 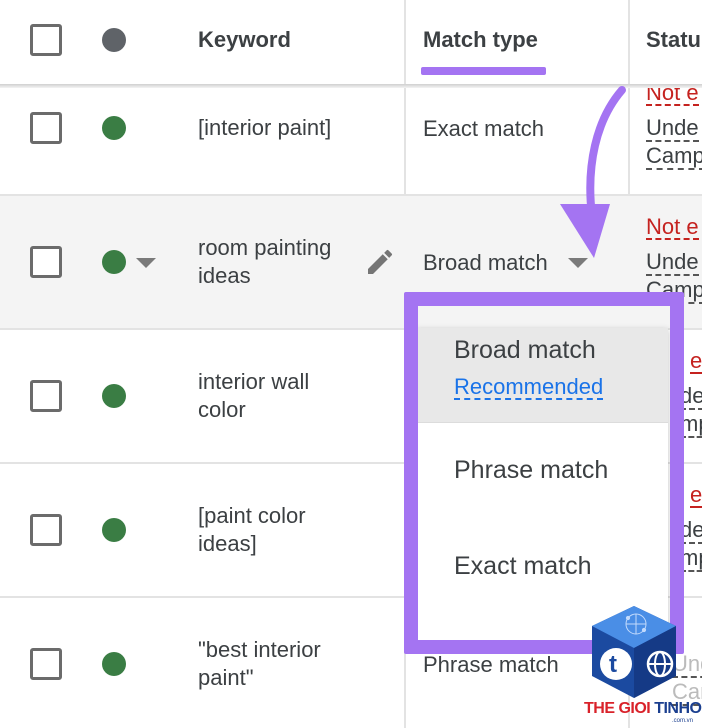 I want to click on status-detail-line2: Camp, so click(x=674, y=157).